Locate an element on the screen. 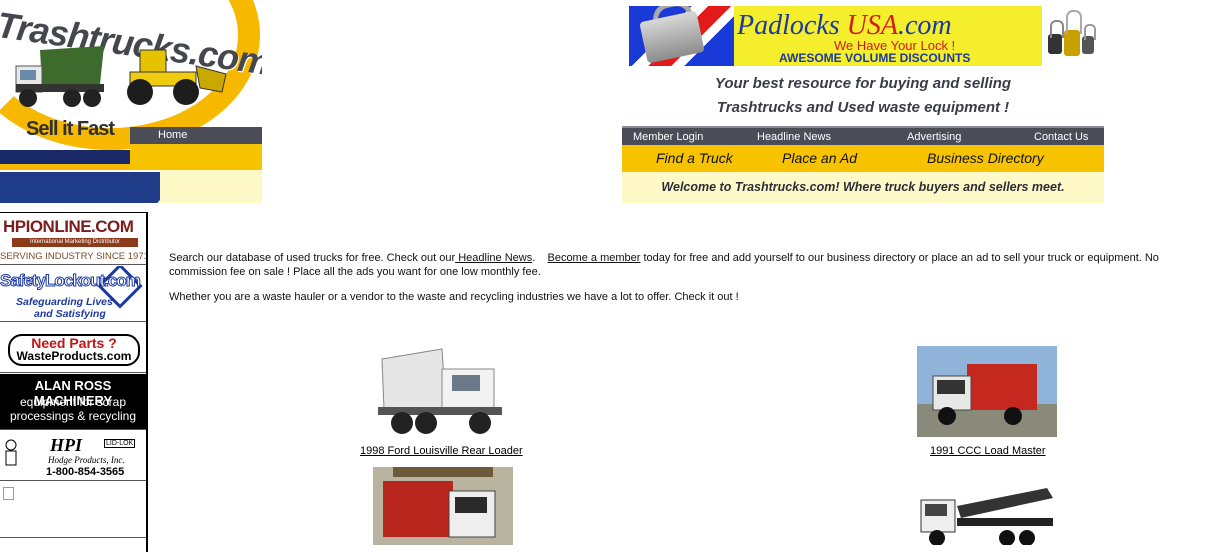 Image resolution: width=1214 pixels, height=552 pixels. home-link: Home is located at coordinates (172, 135).